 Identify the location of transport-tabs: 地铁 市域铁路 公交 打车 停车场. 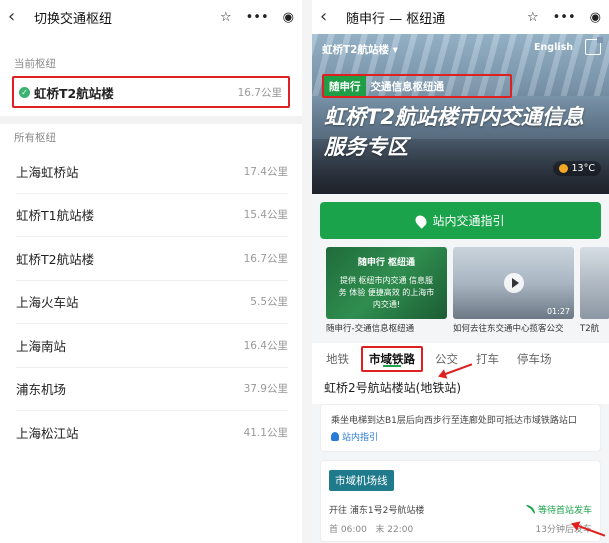
(460, 359).